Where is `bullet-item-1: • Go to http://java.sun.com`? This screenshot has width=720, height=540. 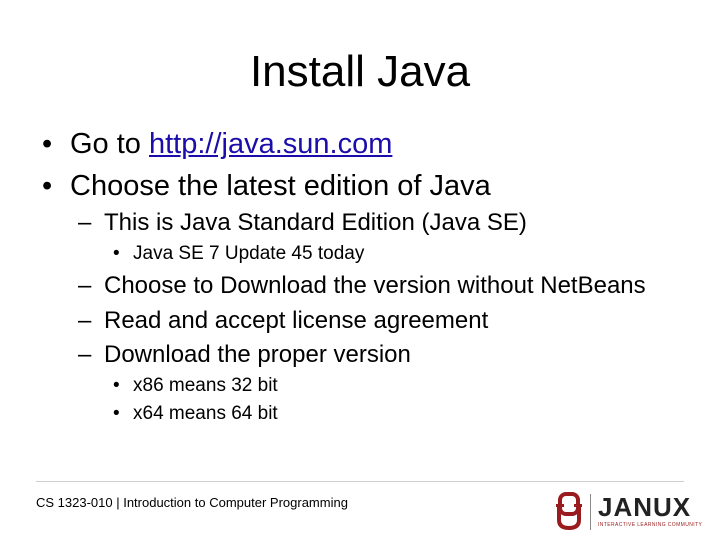 bullet-item-1: • Go to http://java.sun.com is located at coordinates (217, 144).